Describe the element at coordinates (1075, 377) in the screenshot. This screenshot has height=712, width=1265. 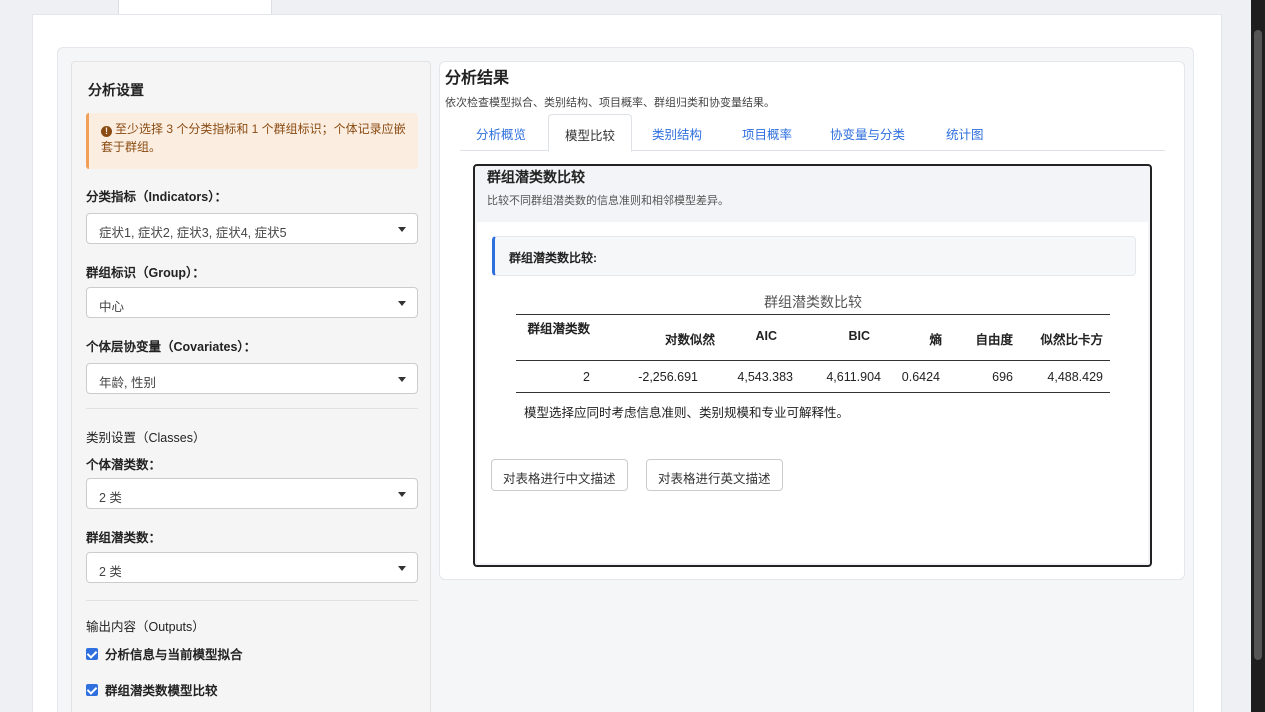
I see `table-cell: 4,488.429` at that location.